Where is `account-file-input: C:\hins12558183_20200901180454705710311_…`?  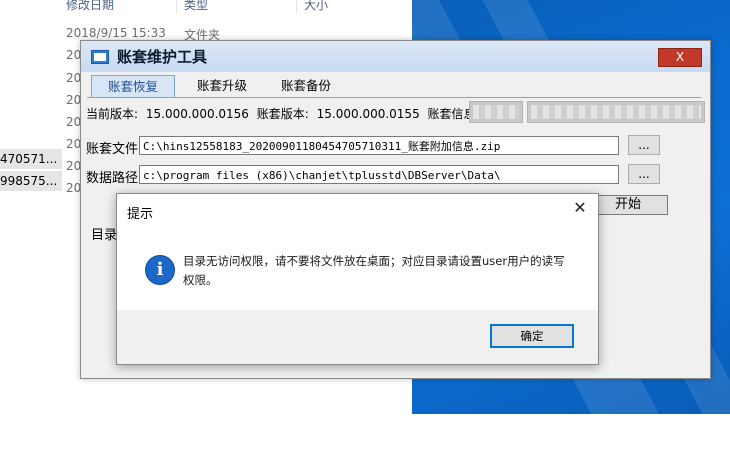
account-file-input: C:\hins12558183_20200901180454705710311_… is located at coordinates (379, 145).